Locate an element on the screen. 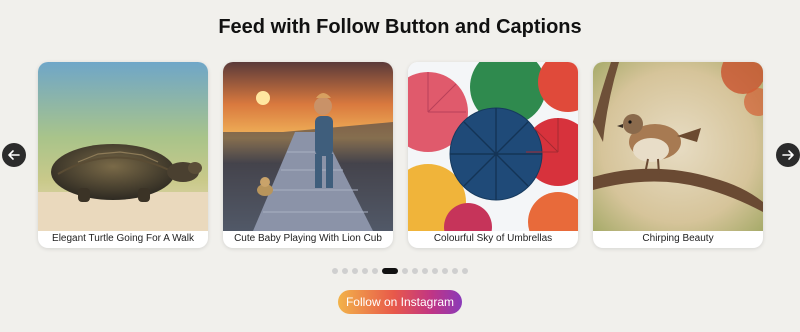  sparrow-image is located at coordinates (678, 146).